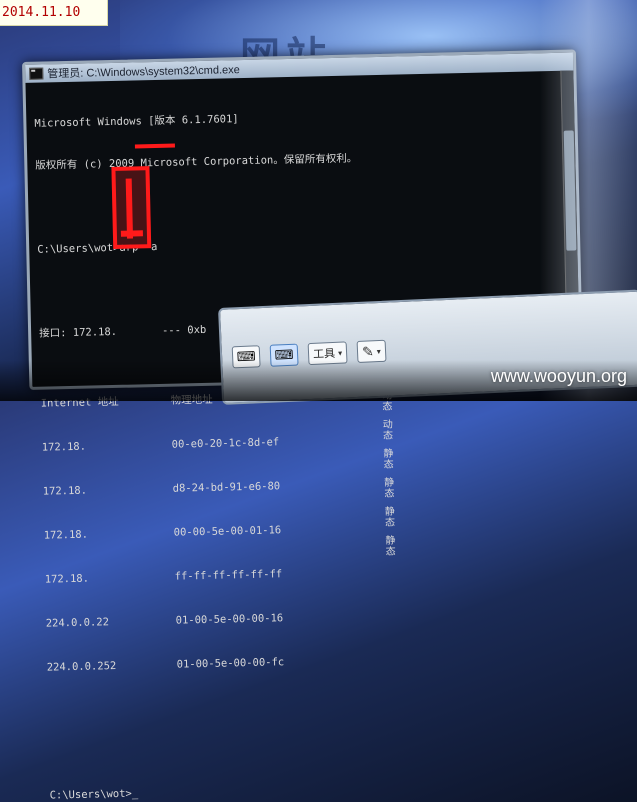 The image size is (637, 802). I want to click on date-stamp: 2014.11.10, so click(54, 13).